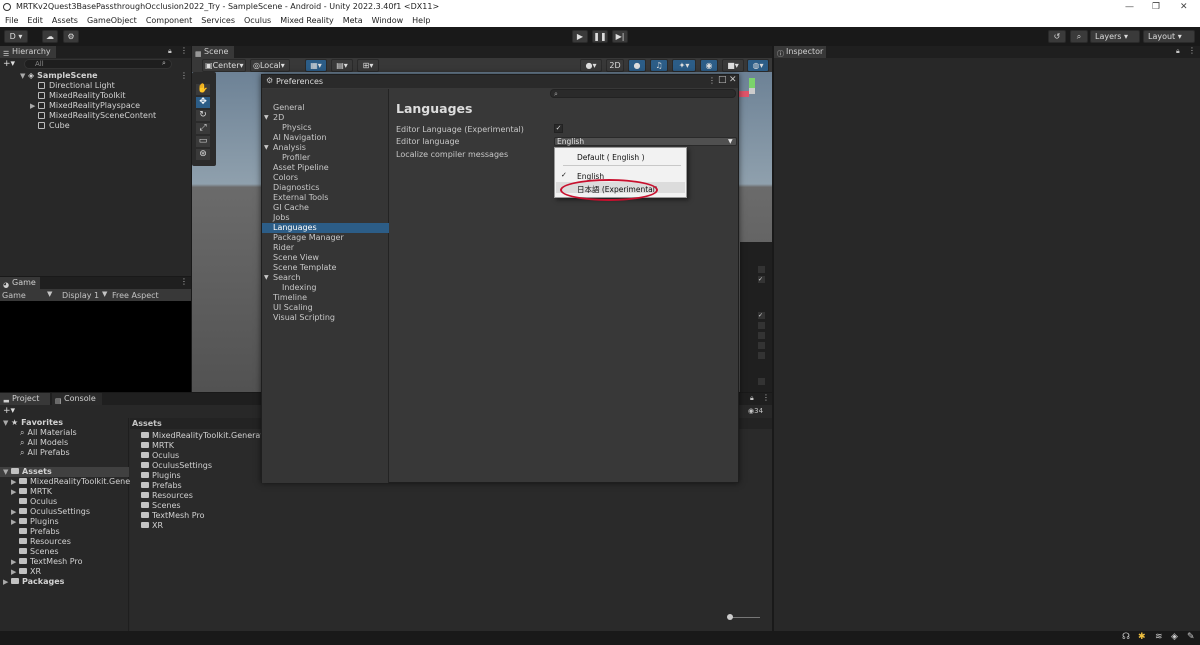  Describe the element at coordinates (11, 20) in the screenshot. I see `menu-file: File` at that location.